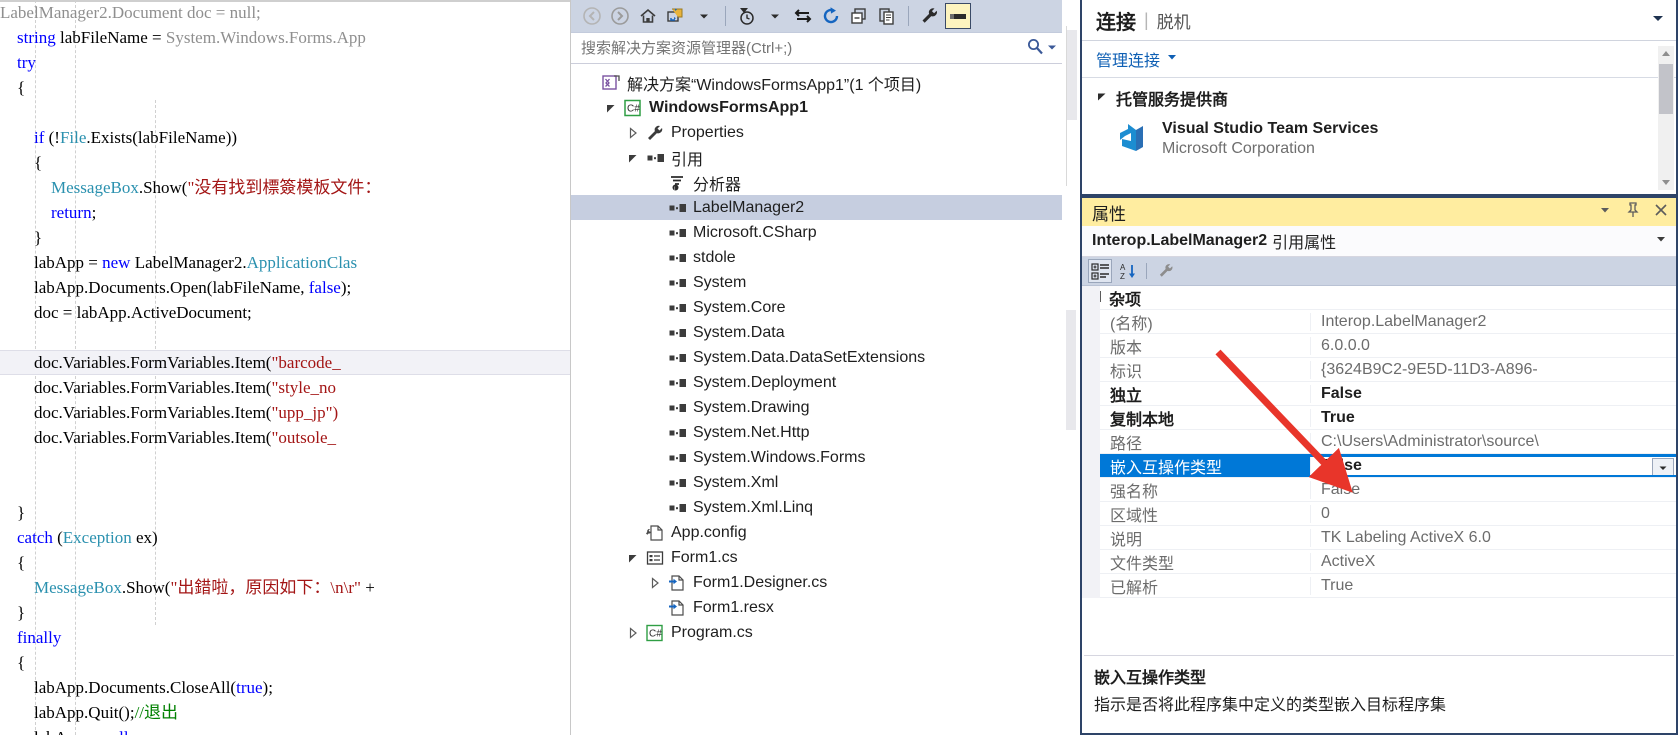 This screenshot has height=735, width=1678. What do you see at coordinates (1035, 48) in the screenshot?
I see `search-icon` at bounding box center [1035, 48].